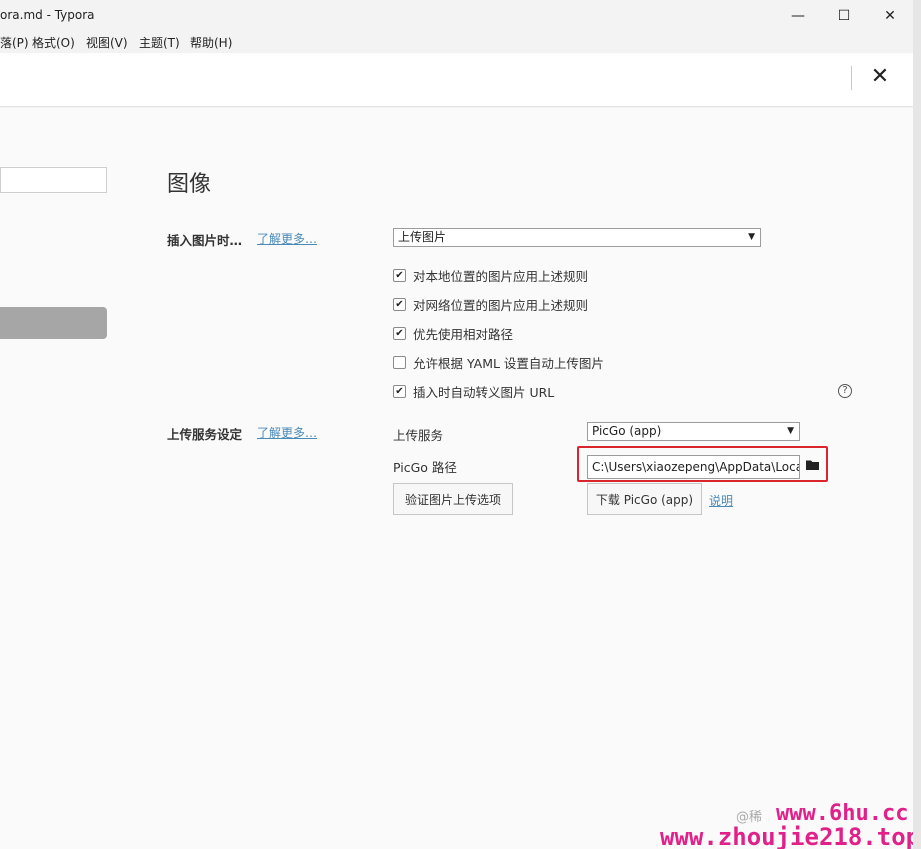  I want to click on section-heading: 图像, so click(189, 184).